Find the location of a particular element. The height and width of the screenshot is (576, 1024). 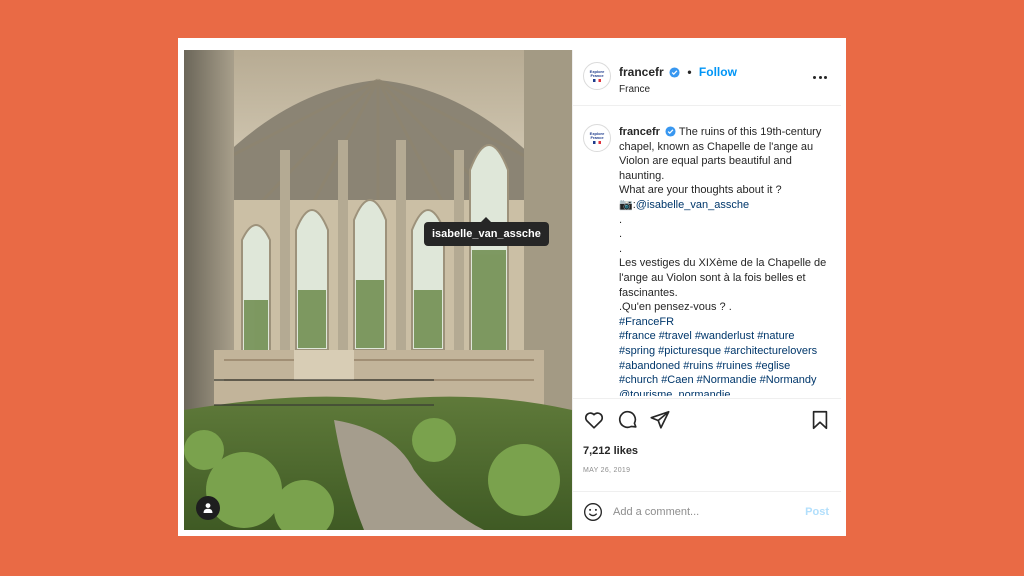

post-header: Explore France francefr • Follow France is located at coordinates (707, 78).